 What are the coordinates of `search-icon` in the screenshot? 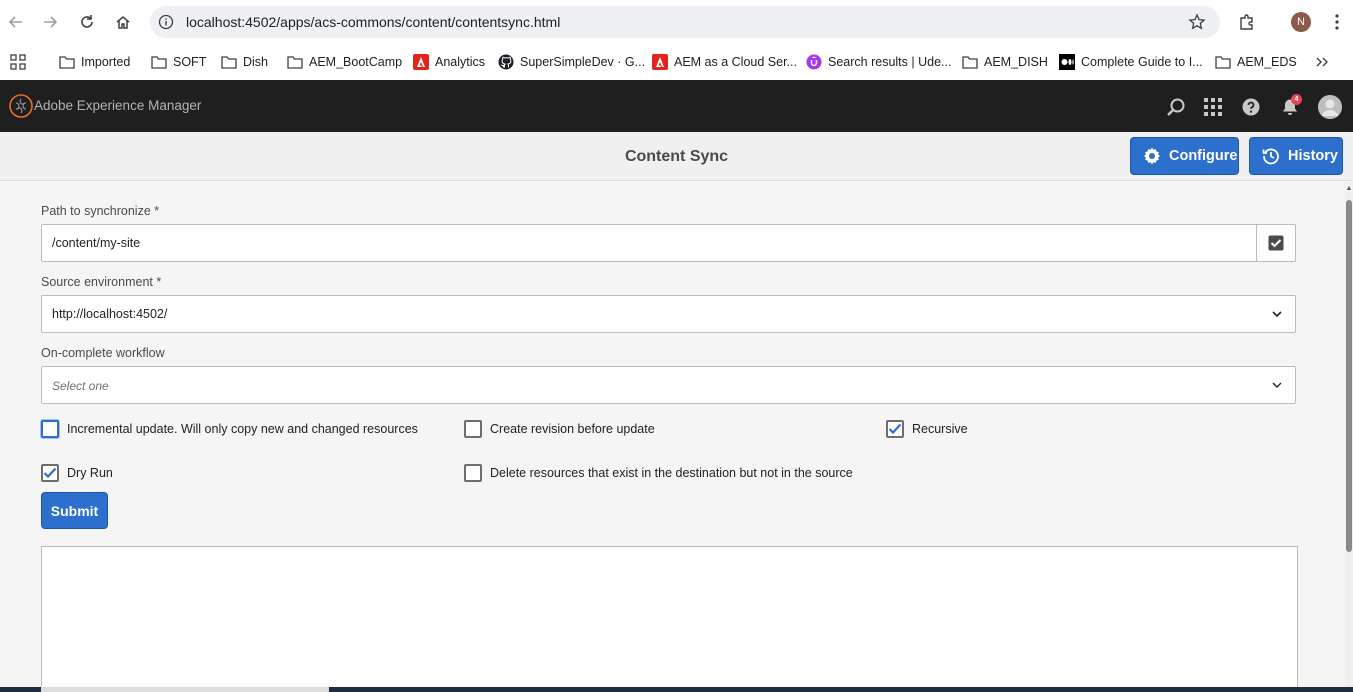 It's located at (1176, 107).